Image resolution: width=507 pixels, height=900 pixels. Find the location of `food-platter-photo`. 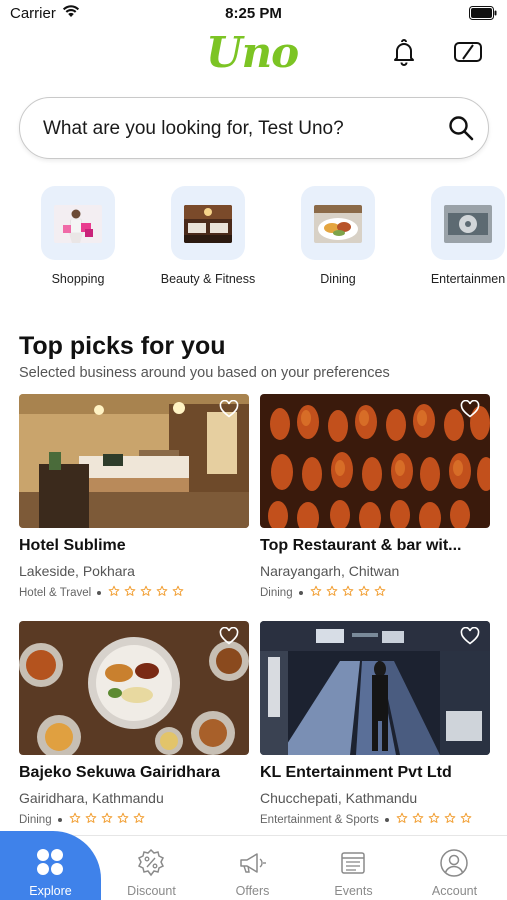

food-platter-photo is located at coordinates (134, 688).